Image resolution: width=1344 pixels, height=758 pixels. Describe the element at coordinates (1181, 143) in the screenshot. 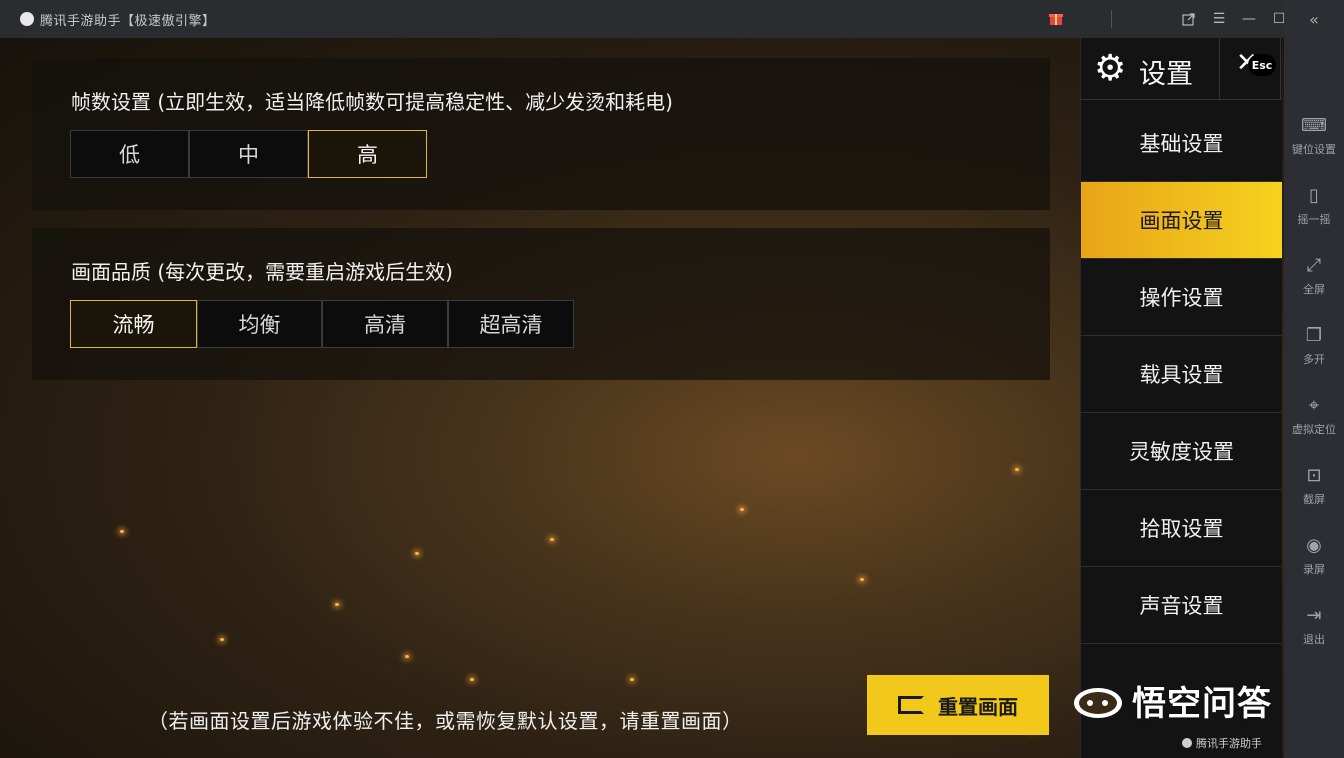

I see `menu-item-basic: 基础设置` at that location.